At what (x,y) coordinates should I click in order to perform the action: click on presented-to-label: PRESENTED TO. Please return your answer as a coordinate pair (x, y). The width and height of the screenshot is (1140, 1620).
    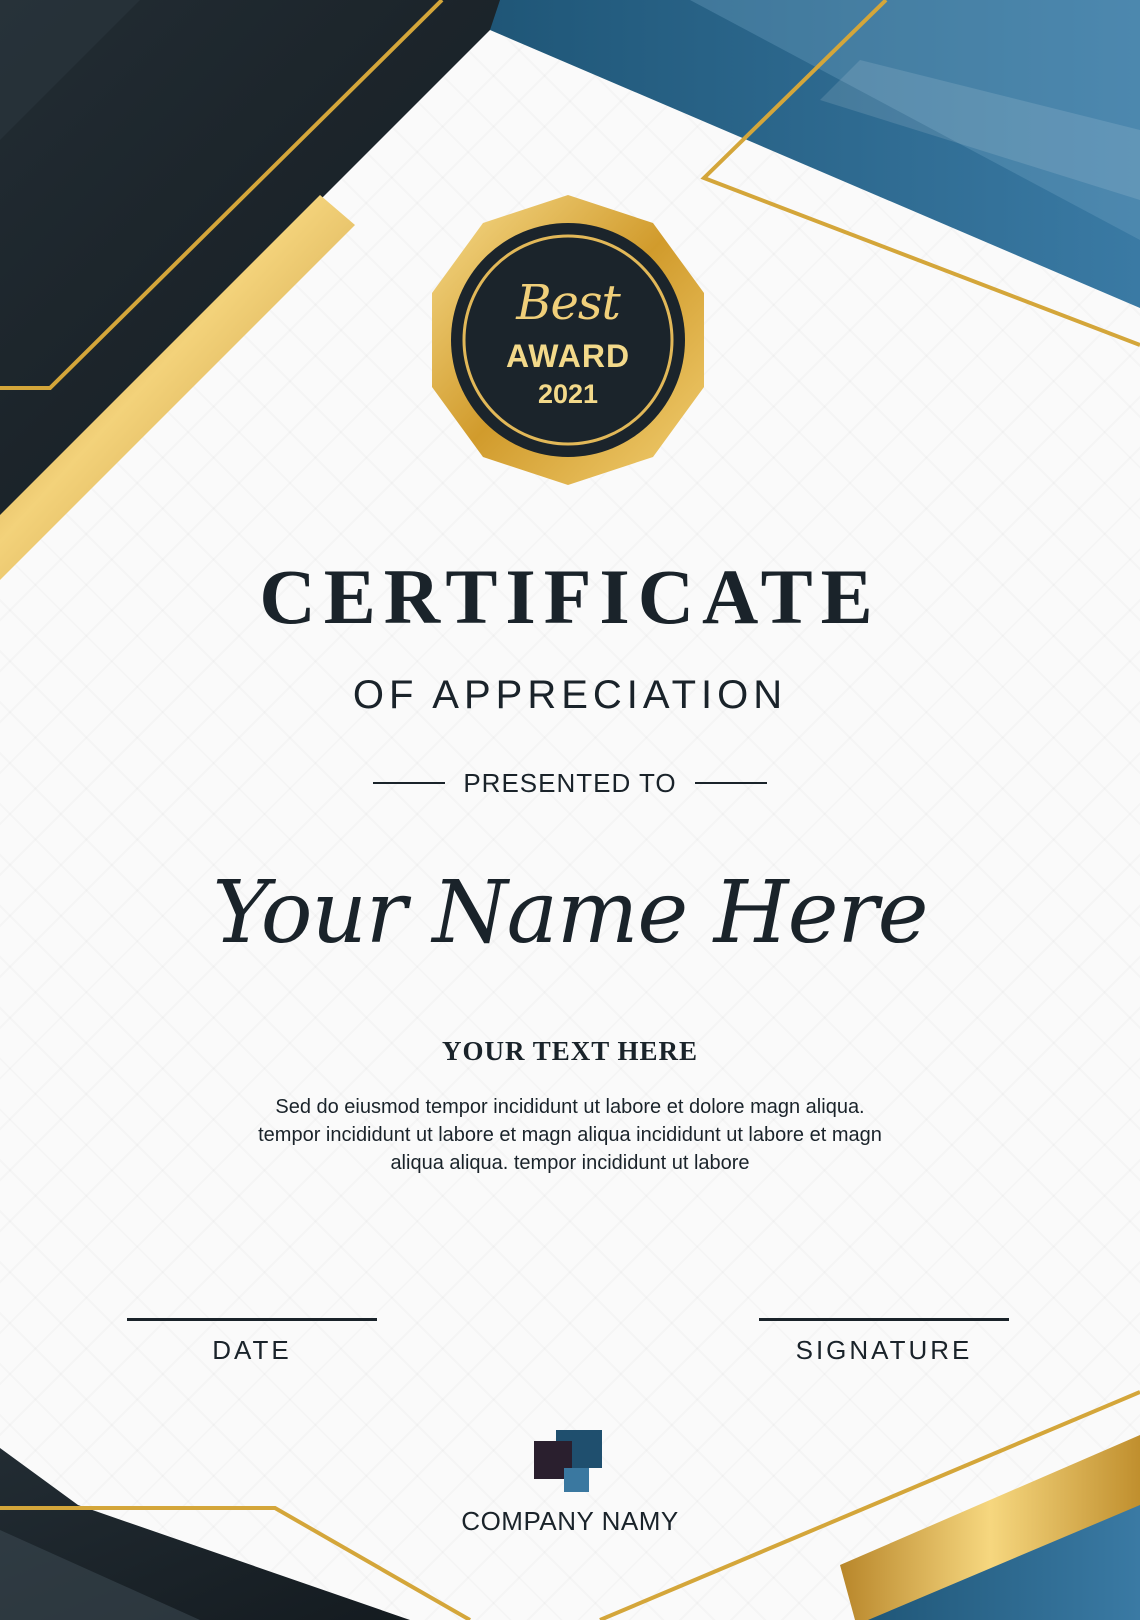
    Looking at the image, I should click on (570, 782).